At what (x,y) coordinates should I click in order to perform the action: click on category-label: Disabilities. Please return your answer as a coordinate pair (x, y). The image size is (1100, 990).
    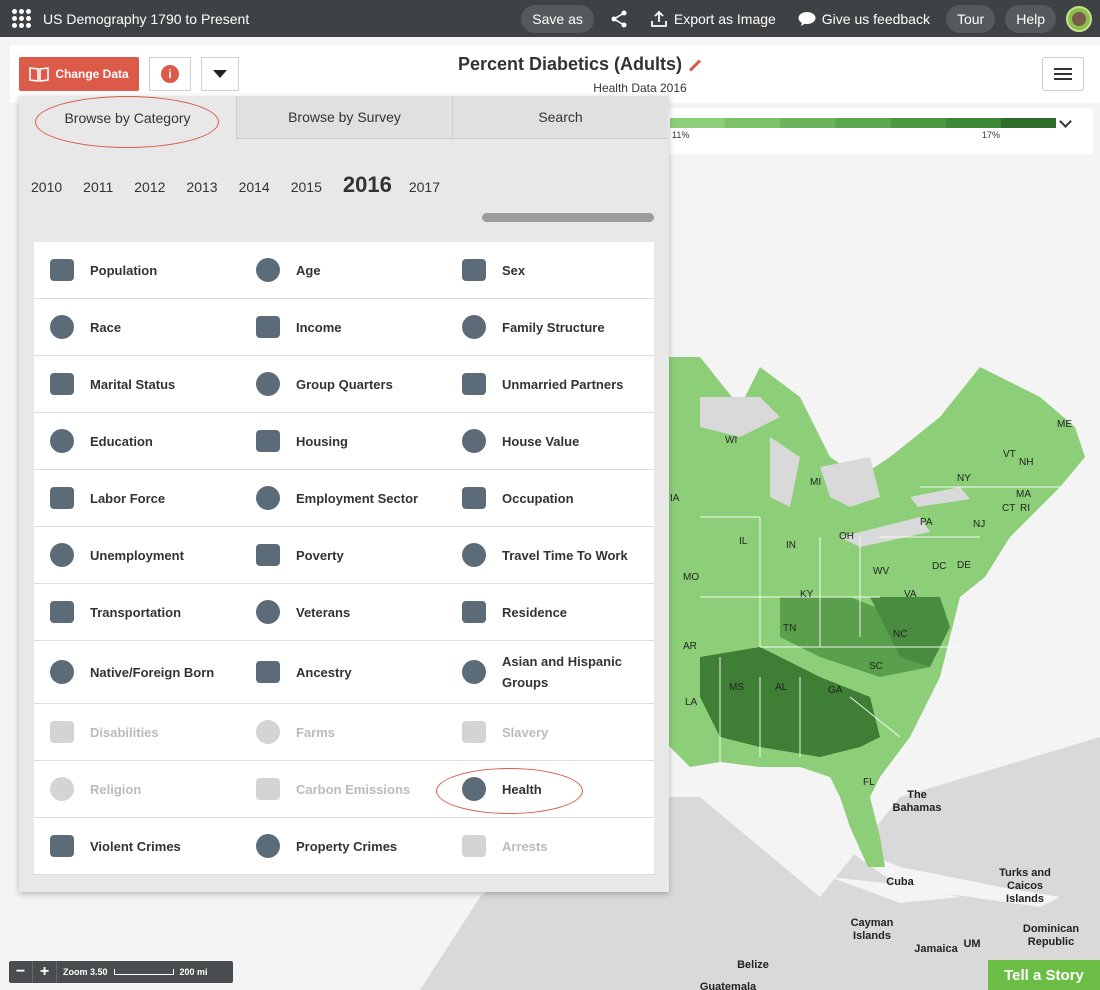
    Looking at the image, I should click on (124, 732).